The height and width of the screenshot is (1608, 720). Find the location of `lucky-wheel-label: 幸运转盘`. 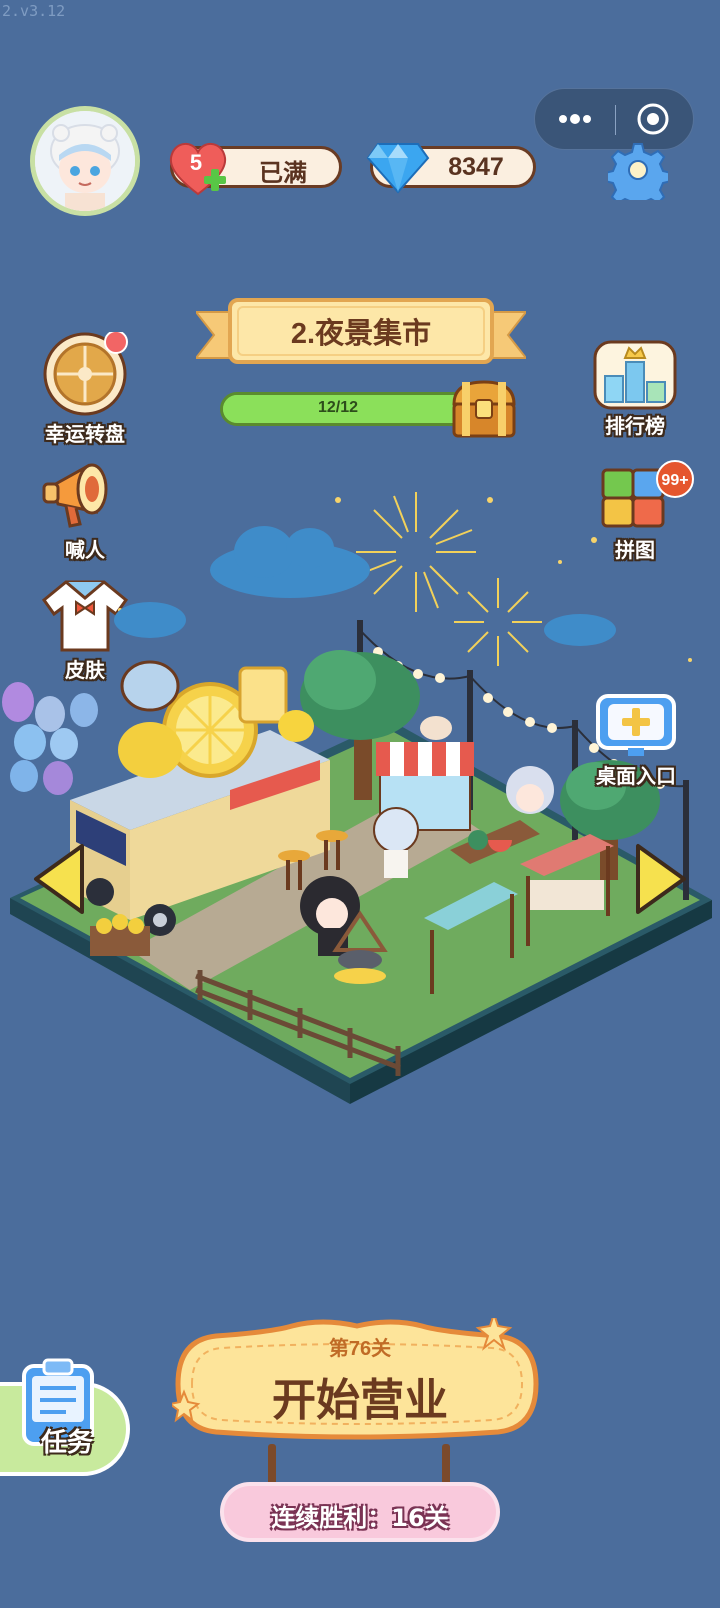

lucky-wheel-label: 幸运转盘 is located at coordinates (85, 434).